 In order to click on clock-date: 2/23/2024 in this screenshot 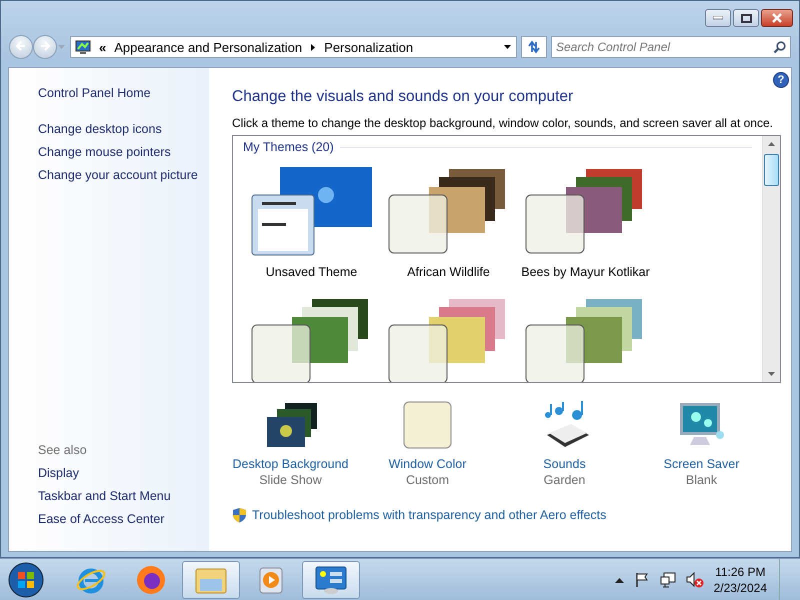, I will do `click(740, 588)`.